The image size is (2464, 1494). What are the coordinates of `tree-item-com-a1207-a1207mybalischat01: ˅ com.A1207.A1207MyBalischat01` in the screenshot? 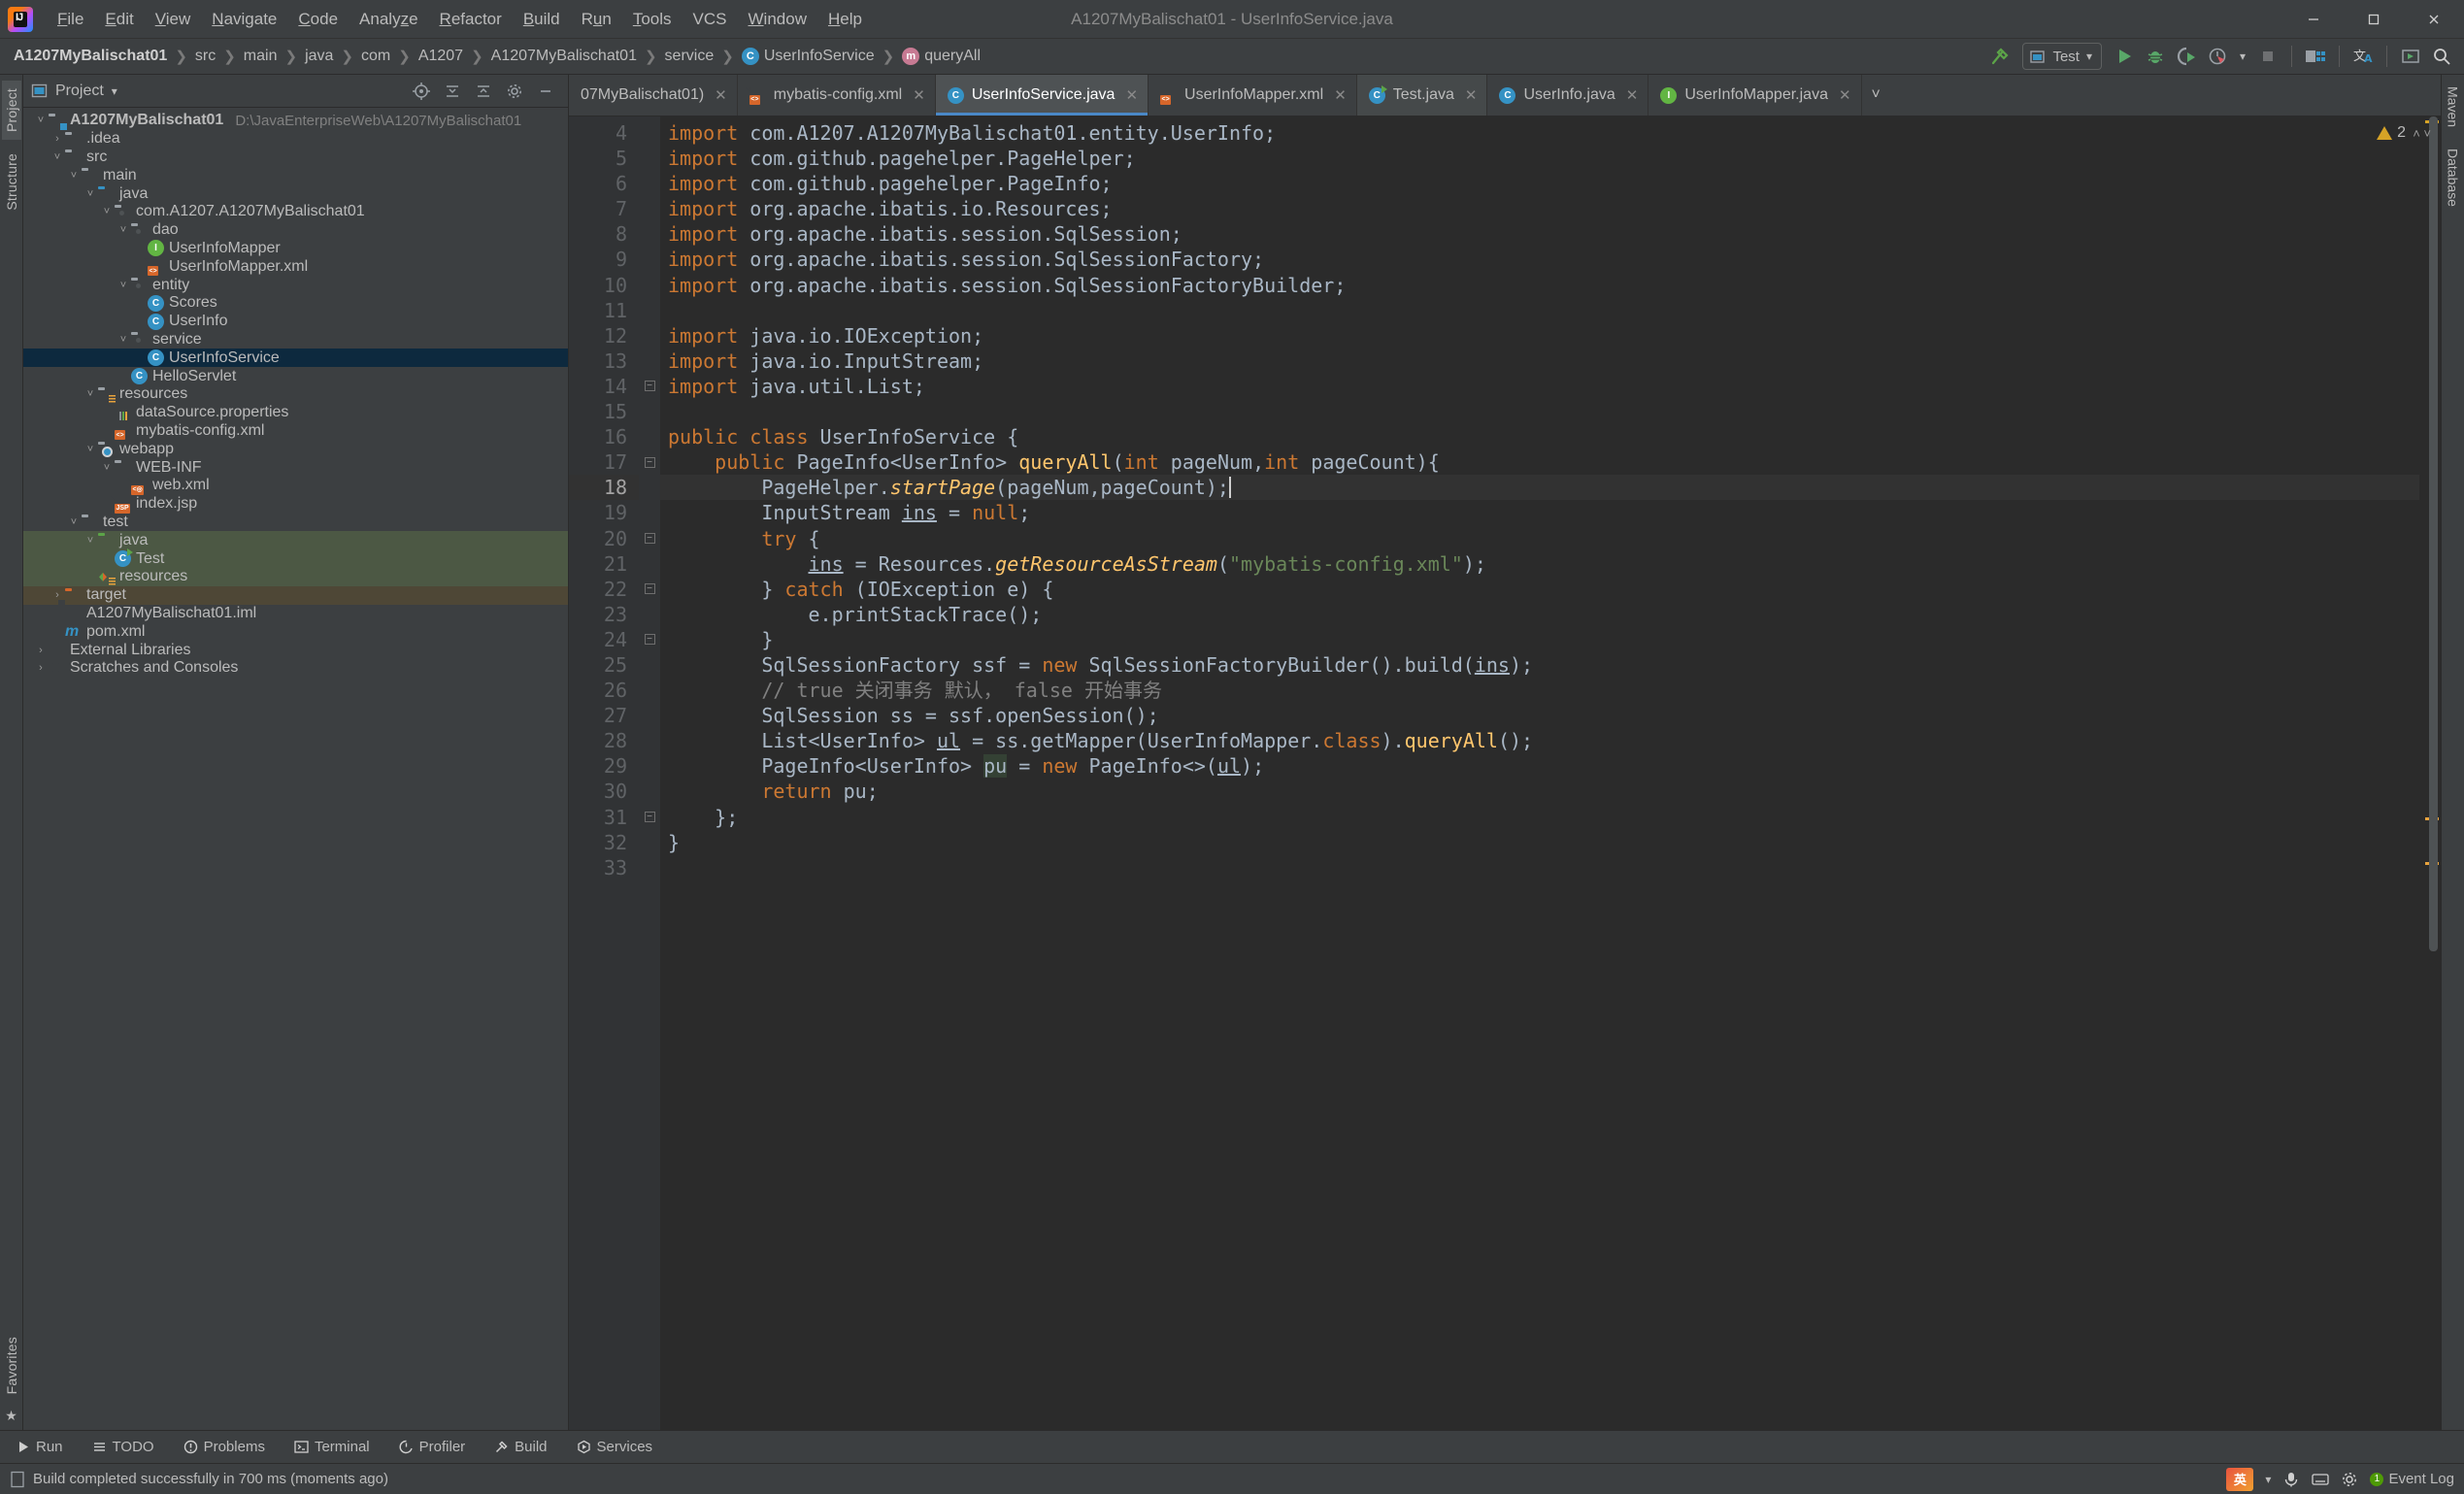 It's located at (295, 212).